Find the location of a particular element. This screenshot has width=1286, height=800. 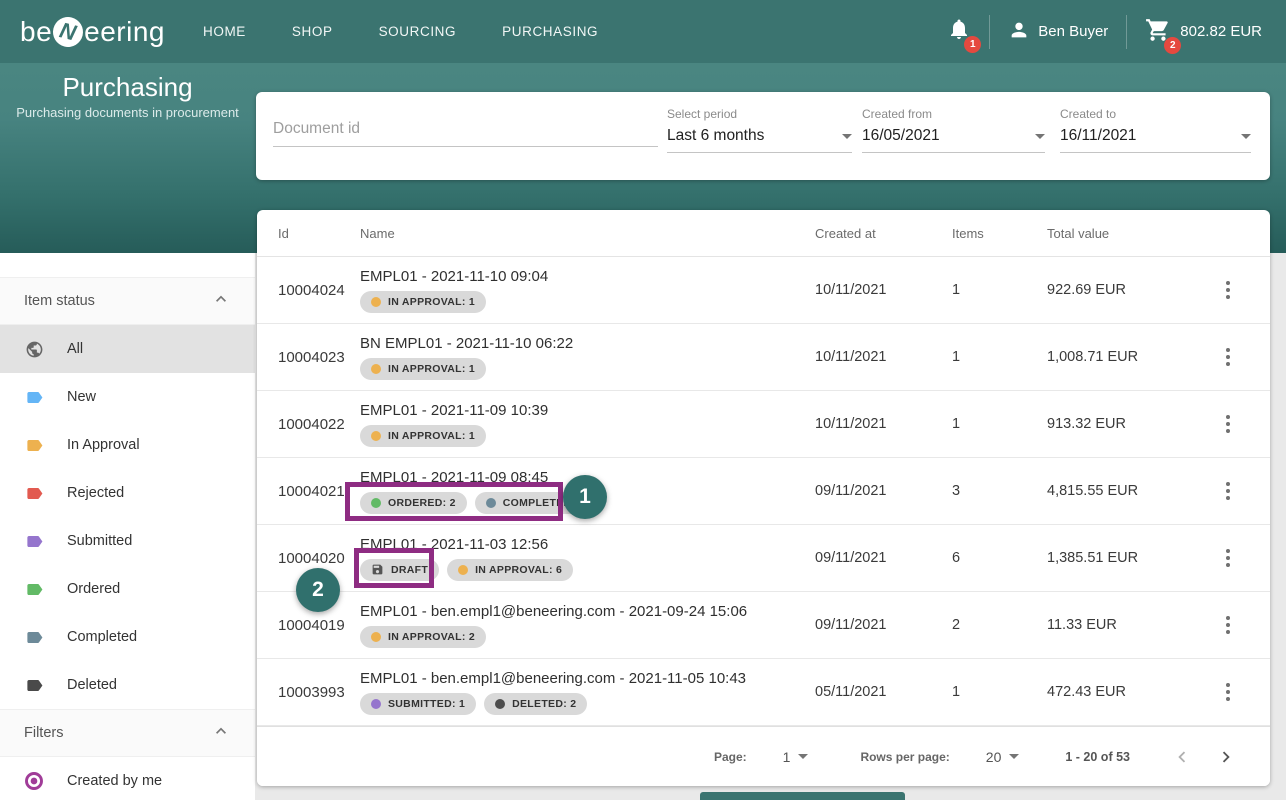

status-badge: IN APPROVAL: 1 is located at coordinates (423, 368).